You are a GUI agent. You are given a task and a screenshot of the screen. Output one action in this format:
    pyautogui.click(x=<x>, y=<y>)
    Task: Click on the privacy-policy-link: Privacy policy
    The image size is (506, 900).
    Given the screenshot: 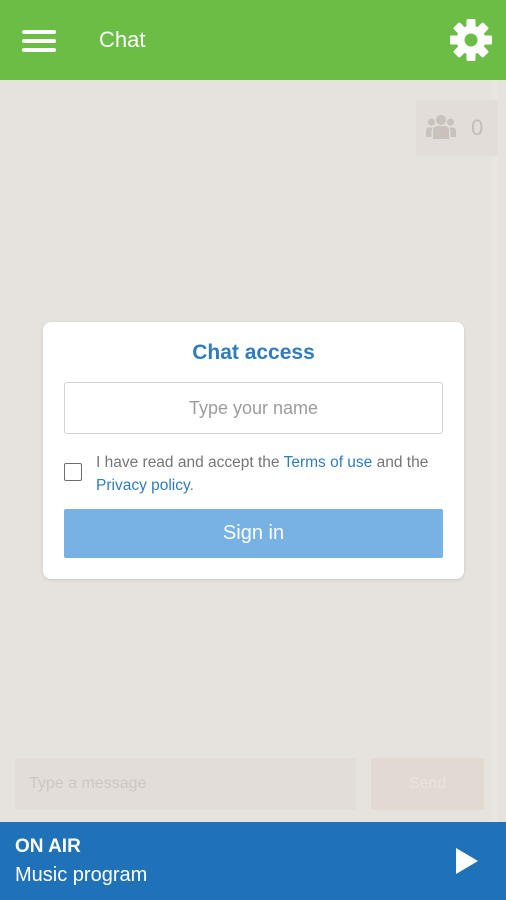 What is the action you would take?
    pyautogui.click(x=143, y=485)
    